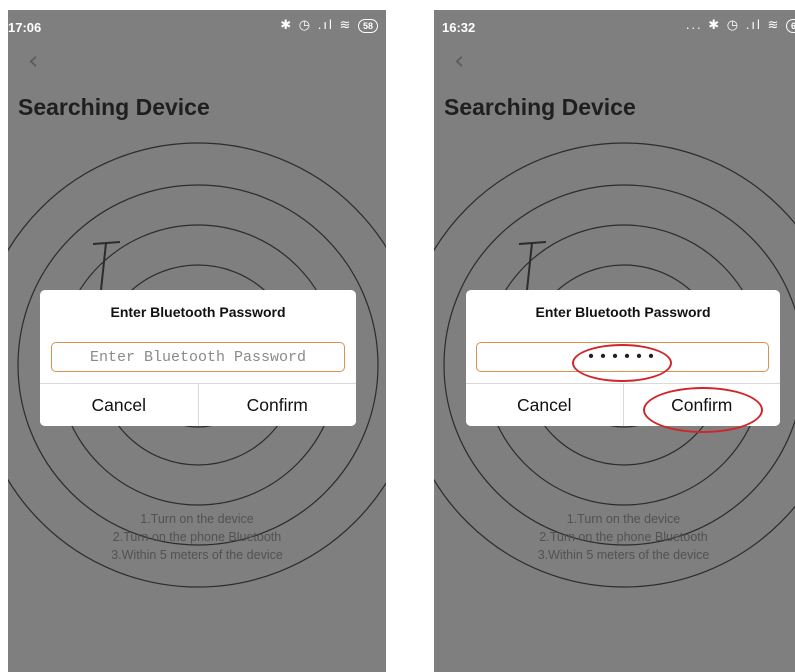 The height and width of the screenshot is (672, 795). I want to click on bluetooth-password-dialog: Enter Bluetooth Password Cancel Confirm, so click(198, 358).